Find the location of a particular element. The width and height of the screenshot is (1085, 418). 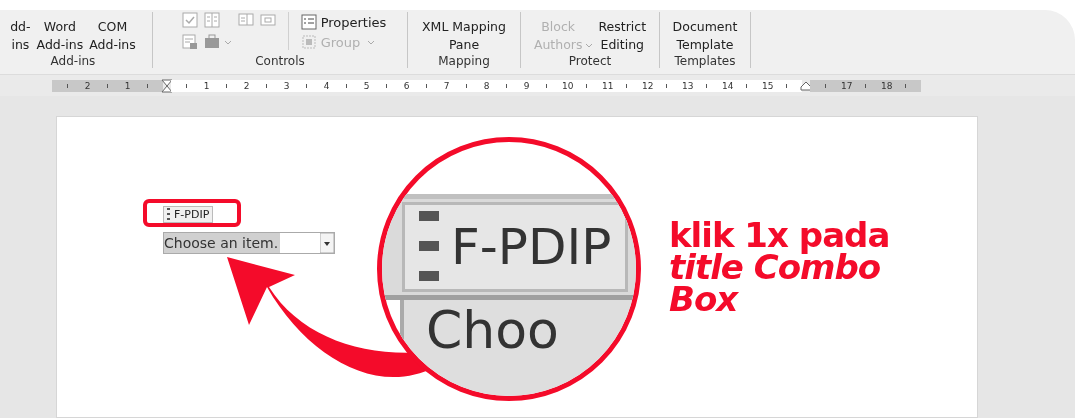

ruler-number: 13 is located at coordinates (686, 85).